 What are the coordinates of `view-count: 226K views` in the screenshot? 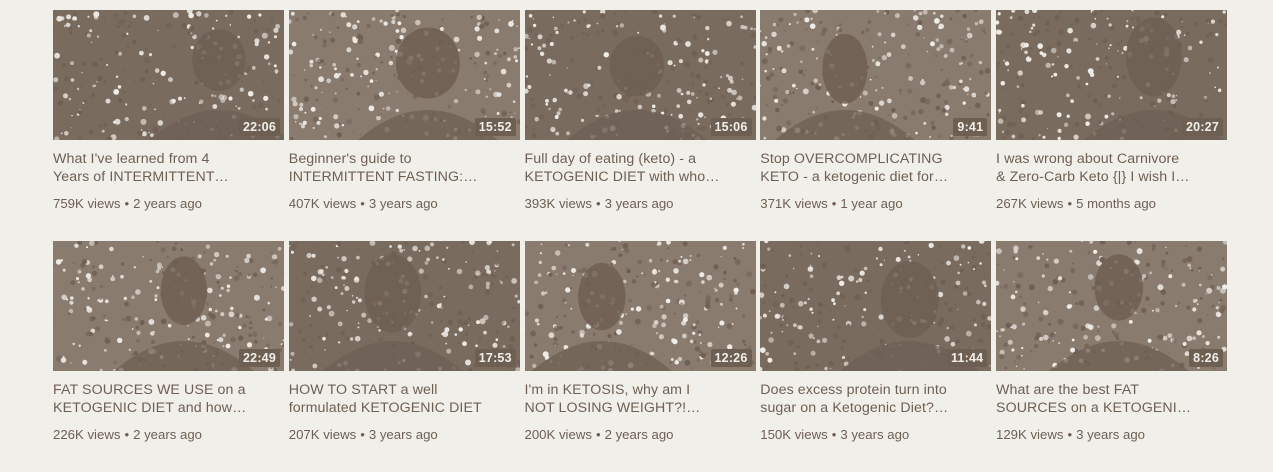 It's located at (87, 434).